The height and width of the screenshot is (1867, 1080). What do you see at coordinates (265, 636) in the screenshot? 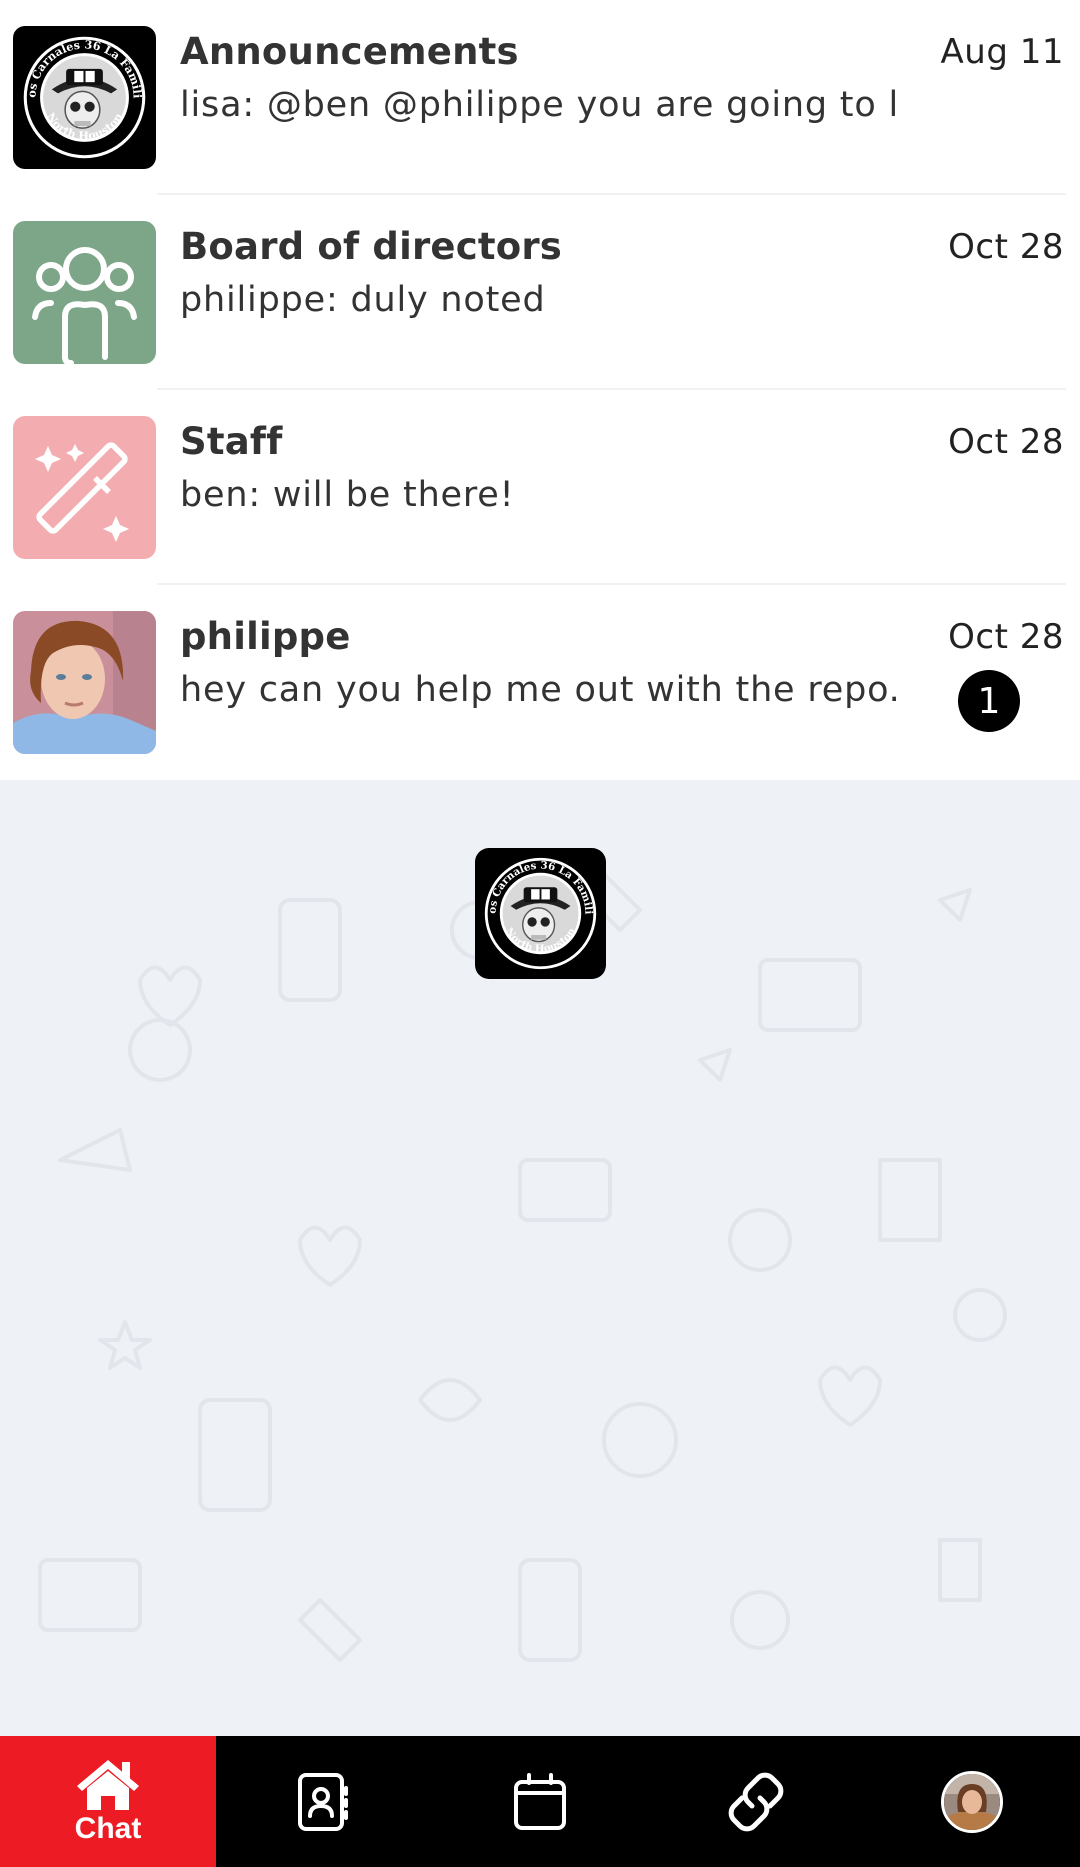
I see `chat-title: philippe` at bounding box center [265, 636].